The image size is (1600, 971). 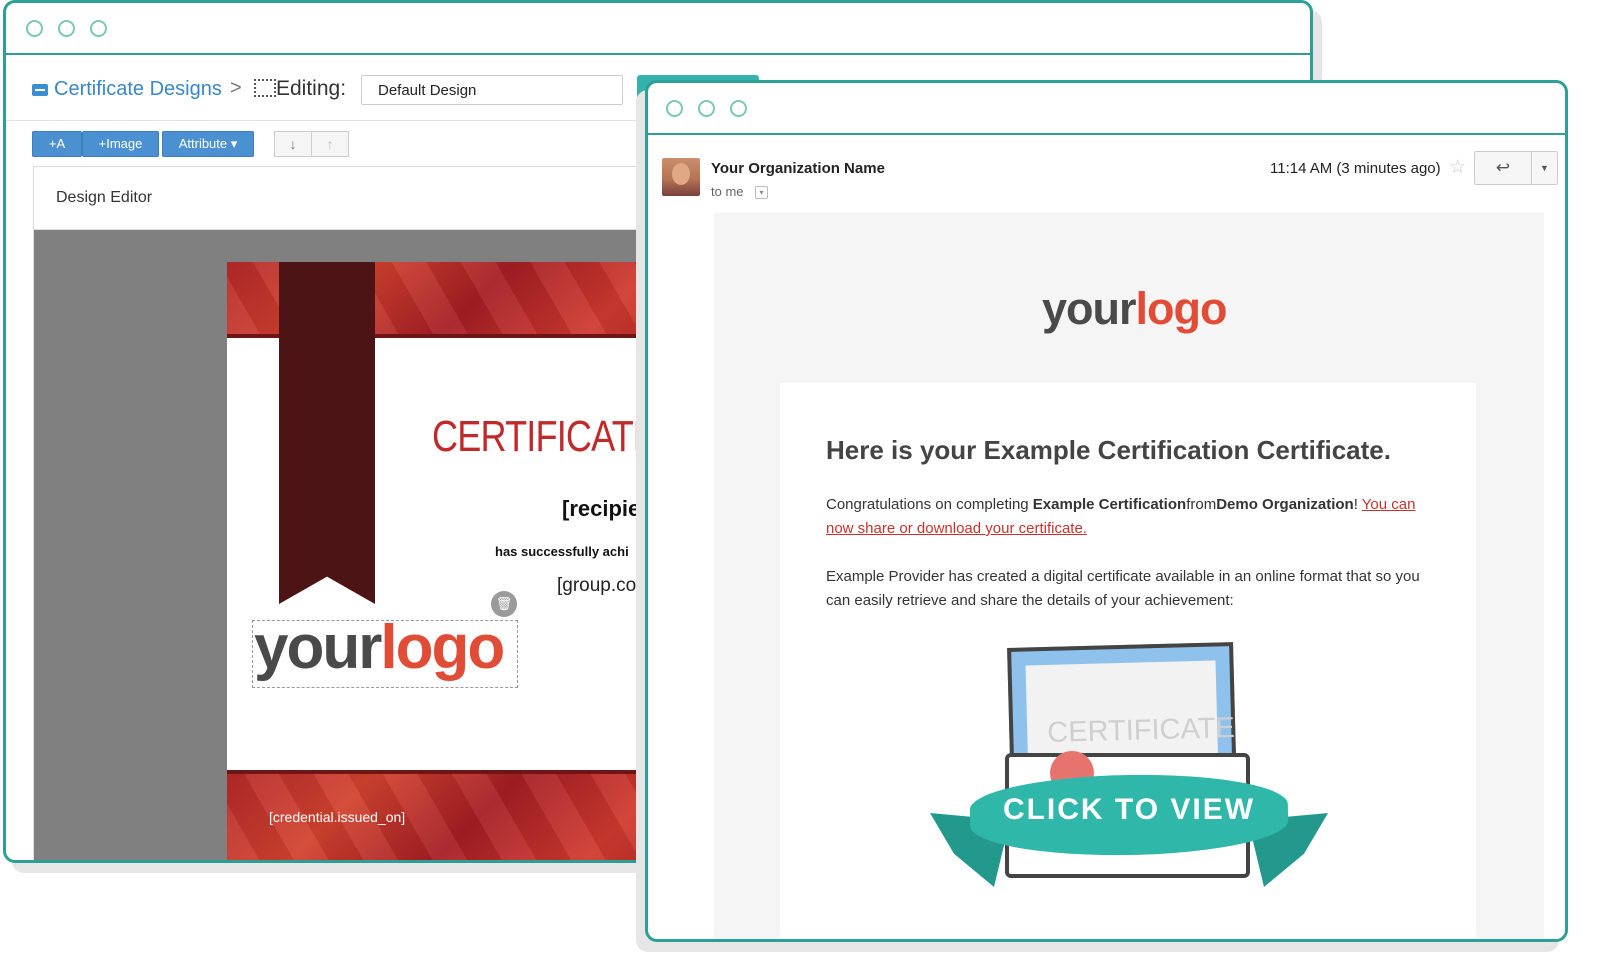 I want to click on congrats-text: Congratulations on completing, so click(x=929, y=504).